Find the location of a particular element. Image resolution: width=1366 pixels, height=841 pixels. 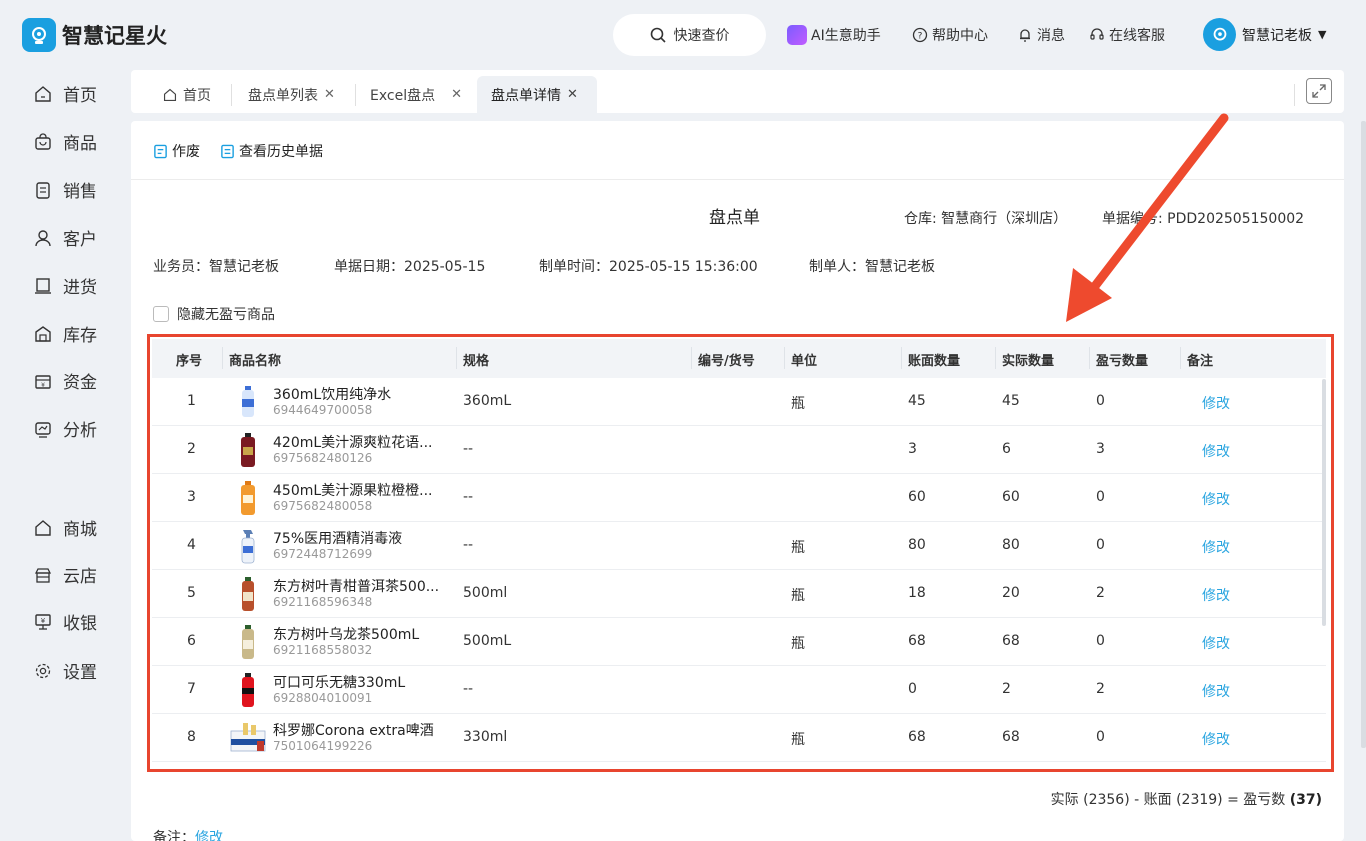

product-name: 科罗娜Corona extra啤酒 is located at coordinates (353, 731).